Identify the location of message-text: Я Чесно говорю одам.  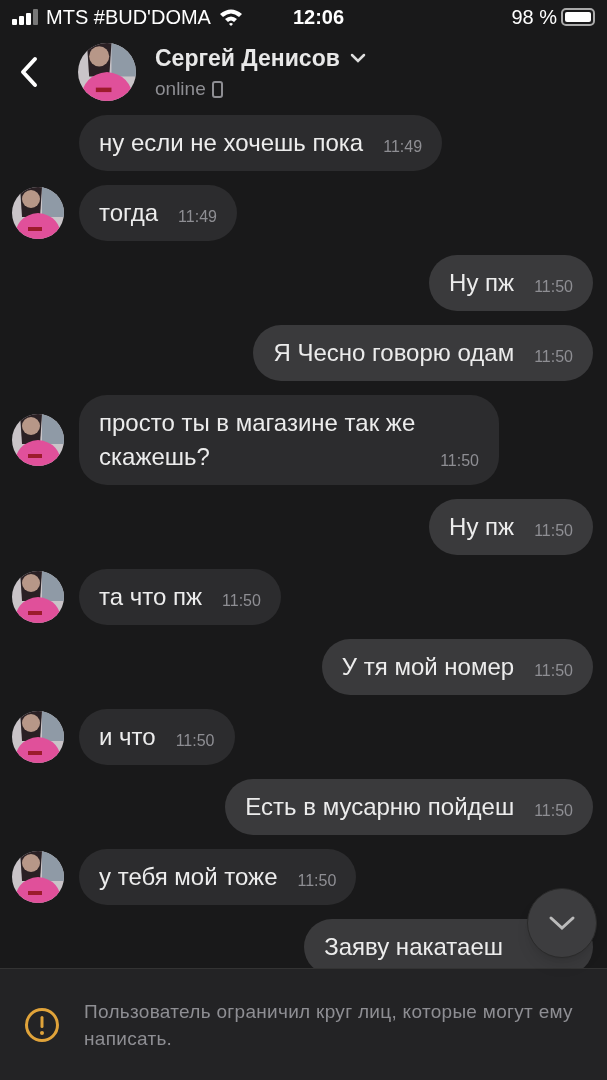
(394, 352).